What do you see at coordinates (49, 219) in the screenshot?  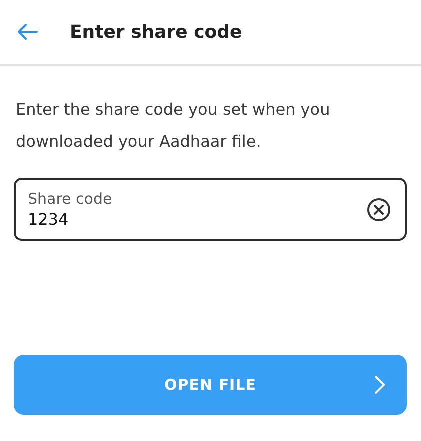 I see `field-value: 1234` at bounding box center [49, 219].